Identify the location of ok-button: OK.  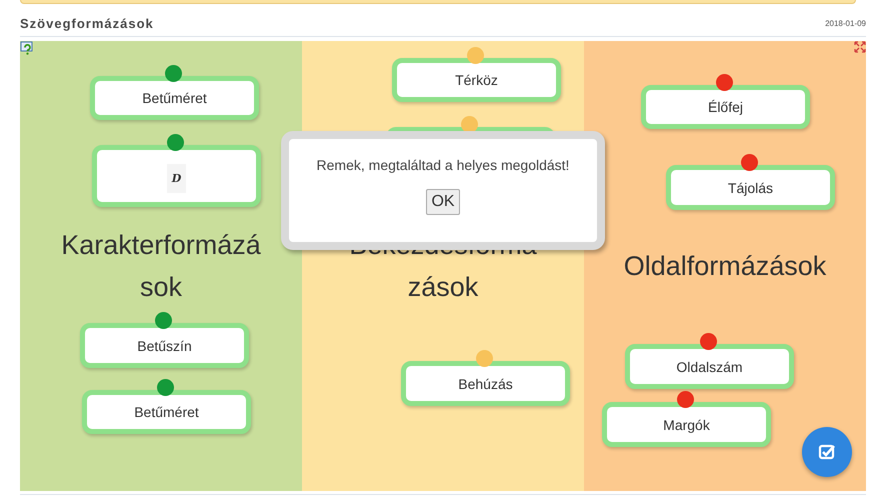
(443, 202).